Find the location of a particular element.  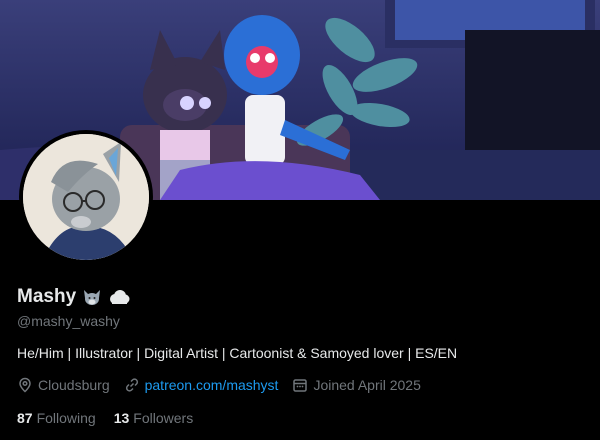

location-item: Cloudsburg is located at coordinates (63, 385).